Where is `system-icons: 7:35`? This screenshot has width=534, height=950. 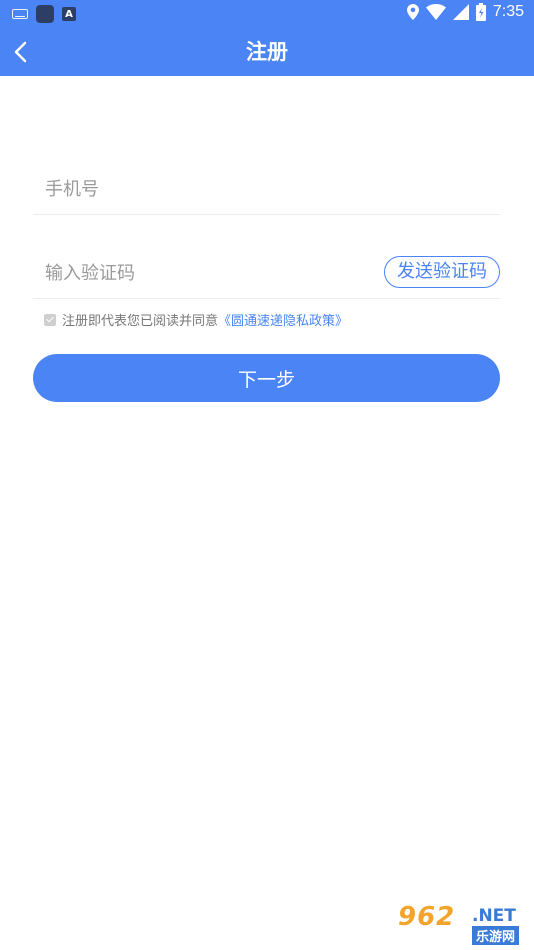
system-icons: 7:35 is located at coordinates (465, 12).